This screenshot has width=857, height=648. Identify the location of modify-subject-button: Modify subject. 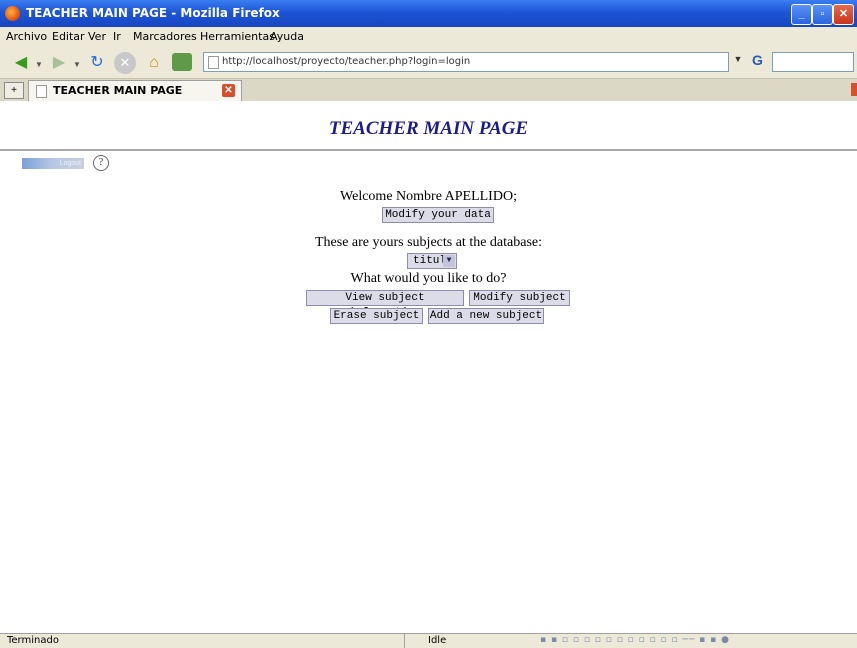
(519, 298).